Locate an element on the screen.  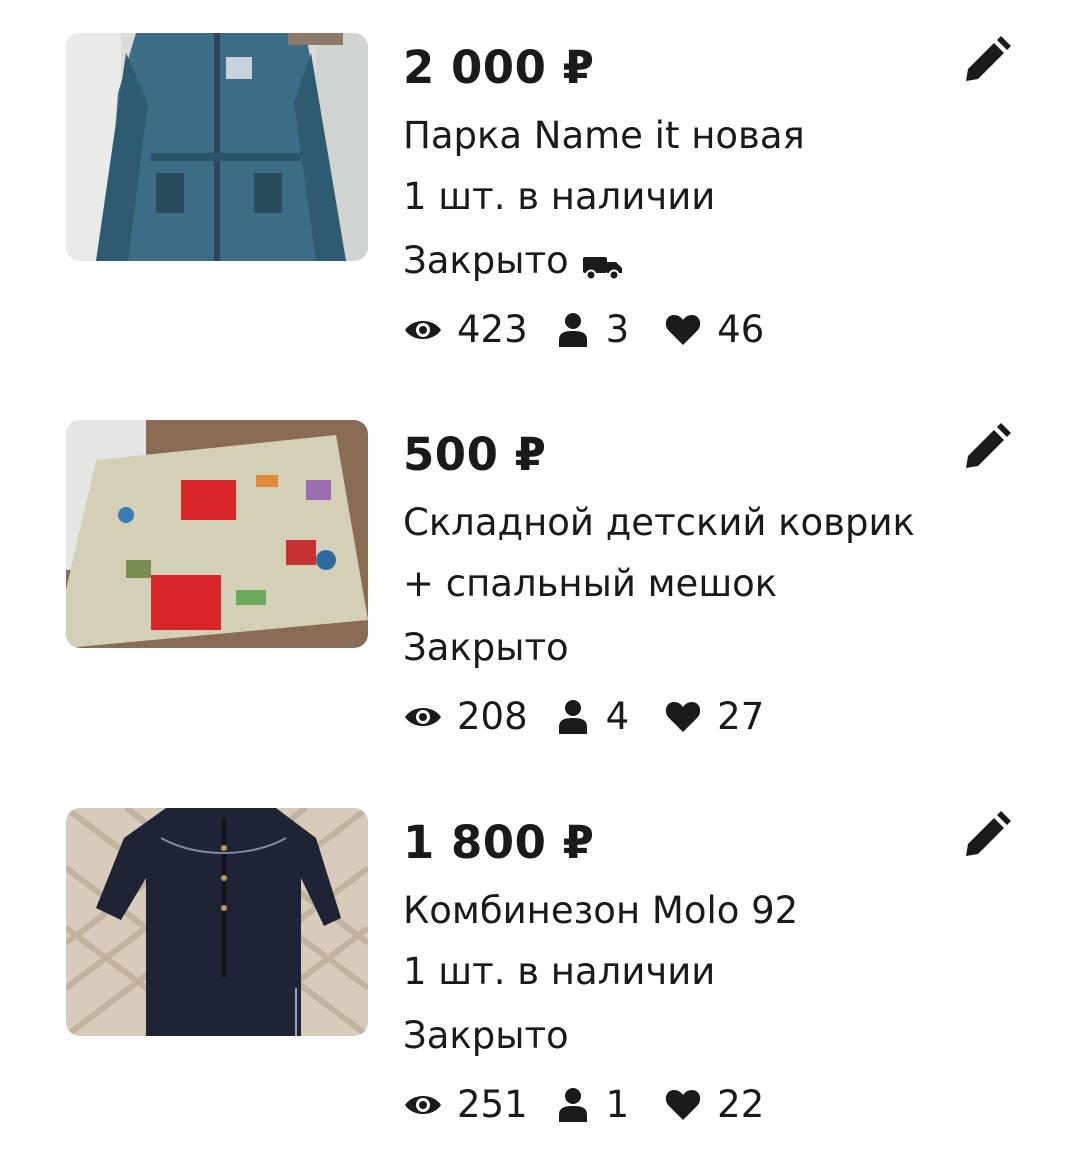
listing-price: 1 800 ₽ is located at coordinates (499, 842).